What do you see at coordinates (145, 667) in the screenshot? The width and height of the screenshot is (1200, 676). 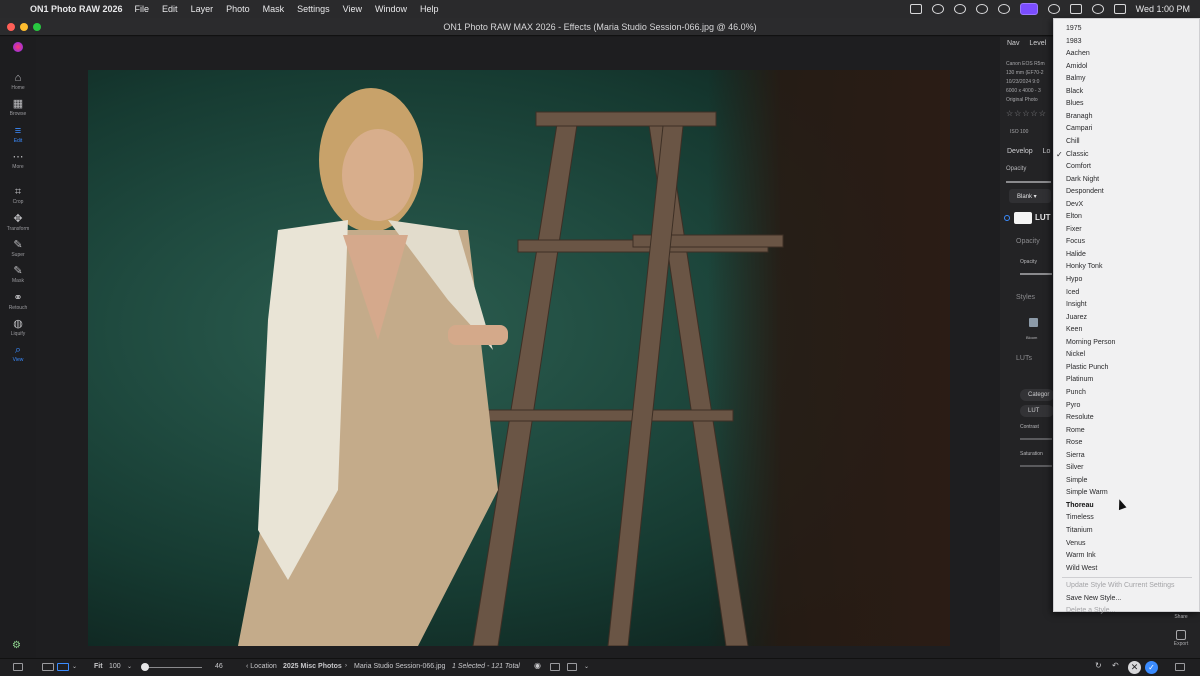 I see `slider-thumb` at bounding box center [145, 667].